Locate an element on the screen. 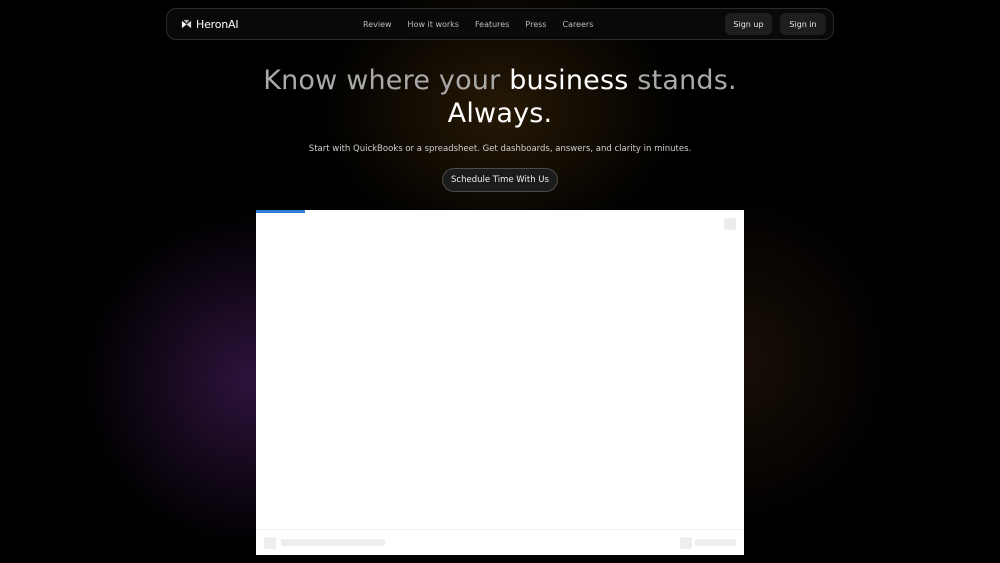 This screenshot has width=1000, height=563. embed-menu-placeholder is located at coordinates (730, 224).